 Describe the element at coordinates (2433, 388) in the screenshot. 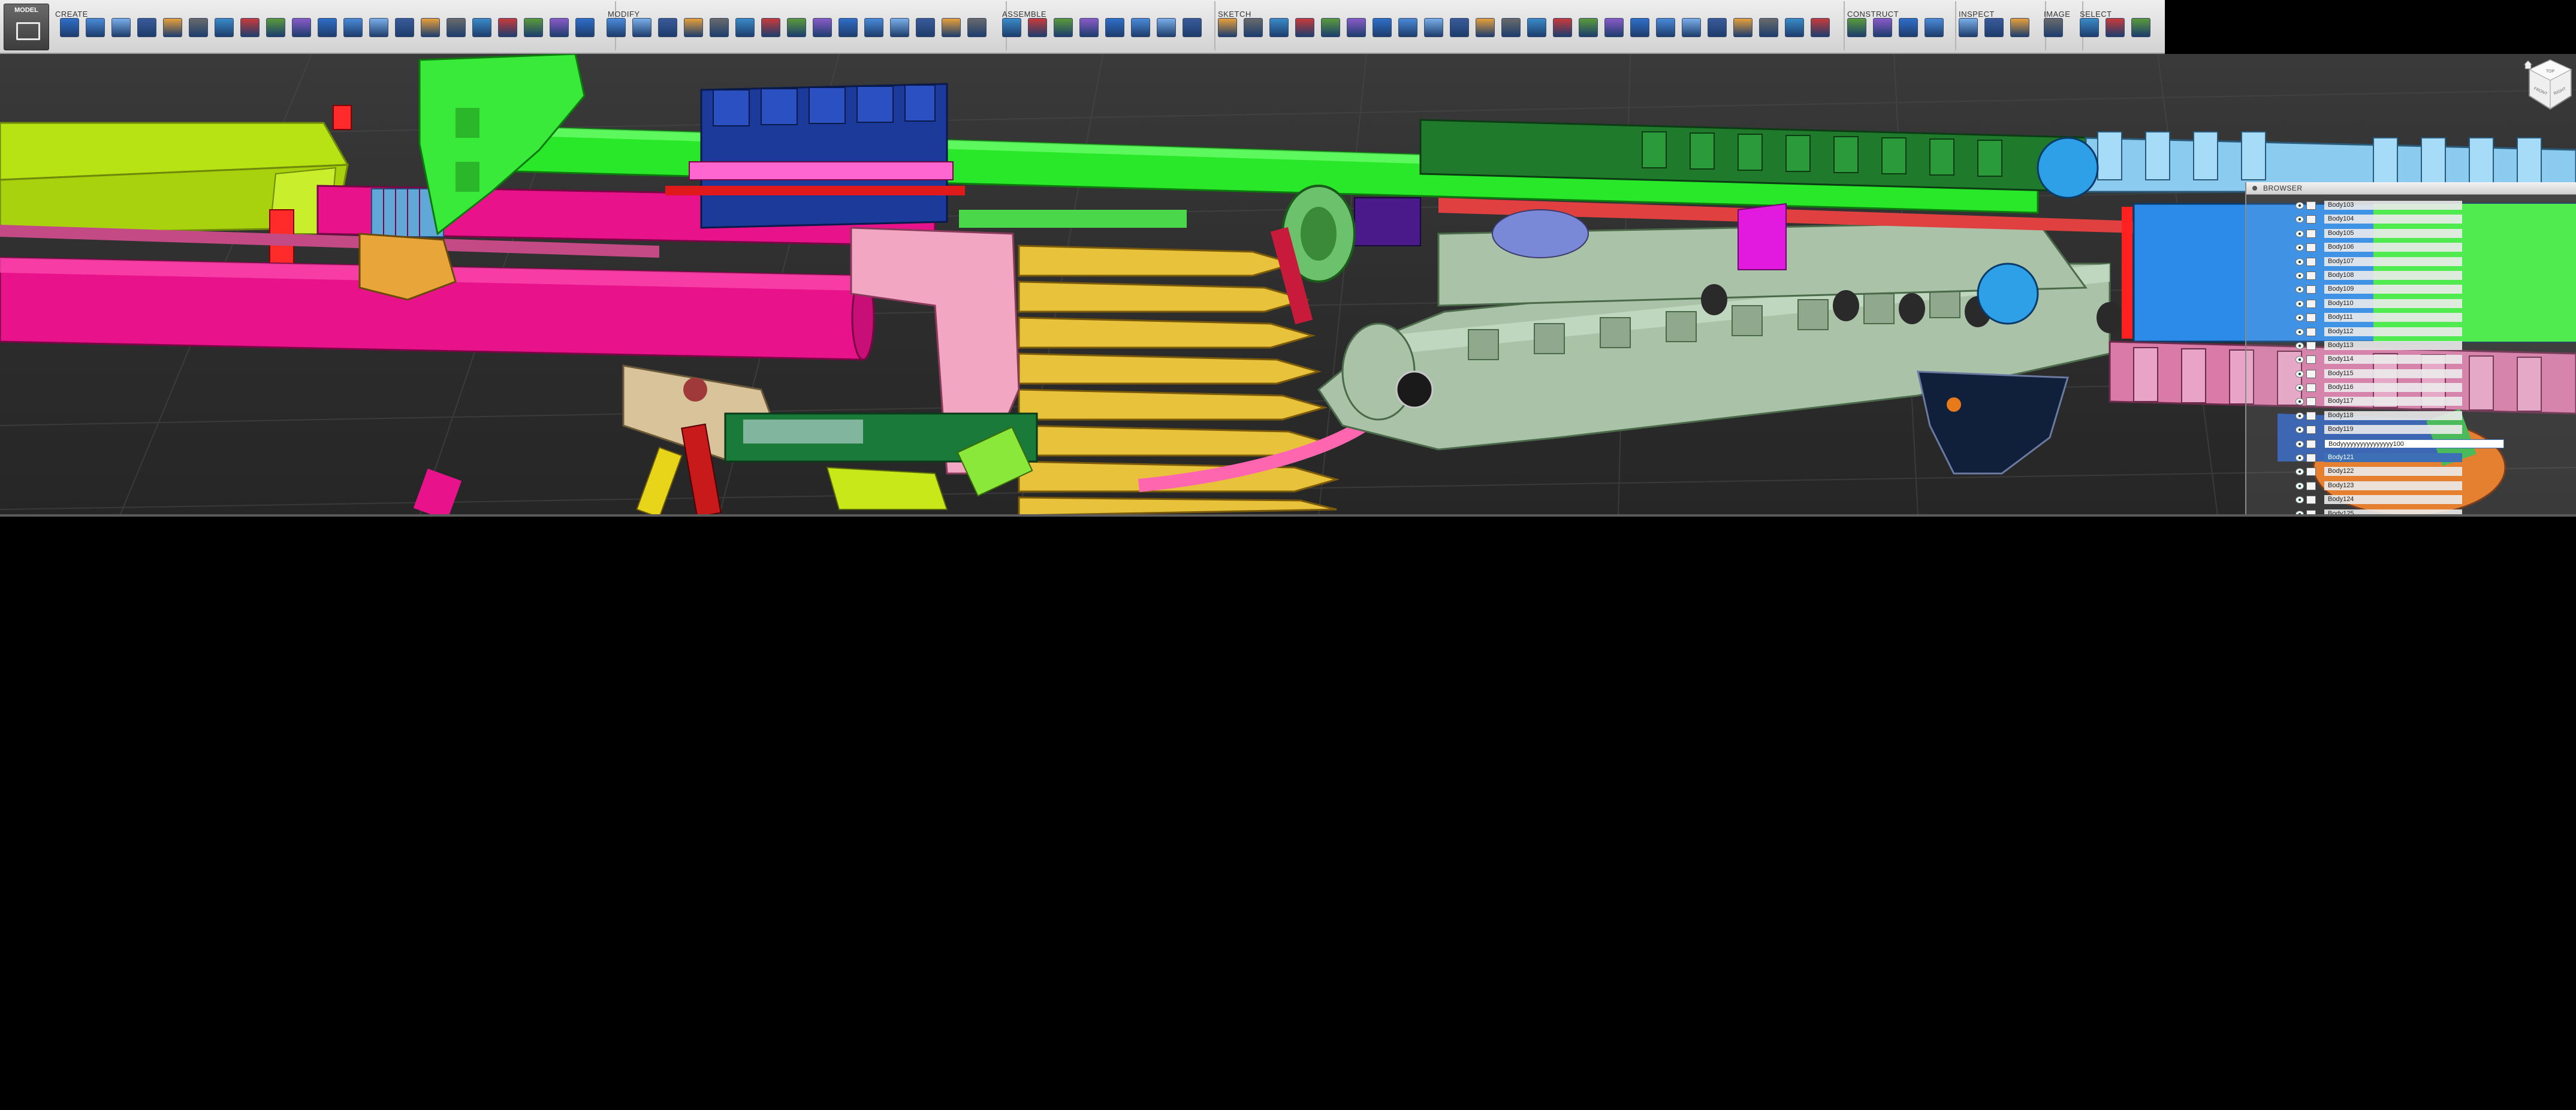

I see `browser-body-row: Body116` at that location.